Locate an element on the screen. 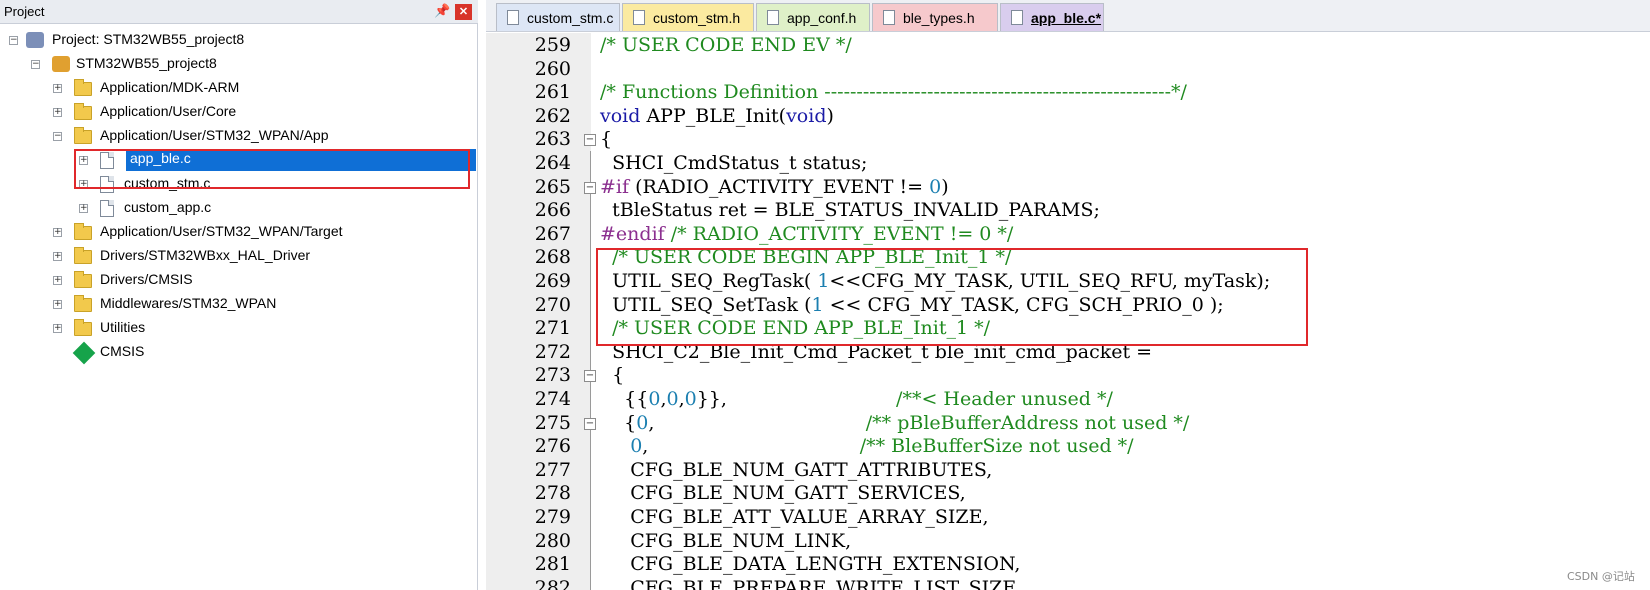 This screenshot has width=1650, height=590. code-line: #endif /* RADIO_ACTIVITY_EVENT != 0 */ is located at coordinates (806, 234).